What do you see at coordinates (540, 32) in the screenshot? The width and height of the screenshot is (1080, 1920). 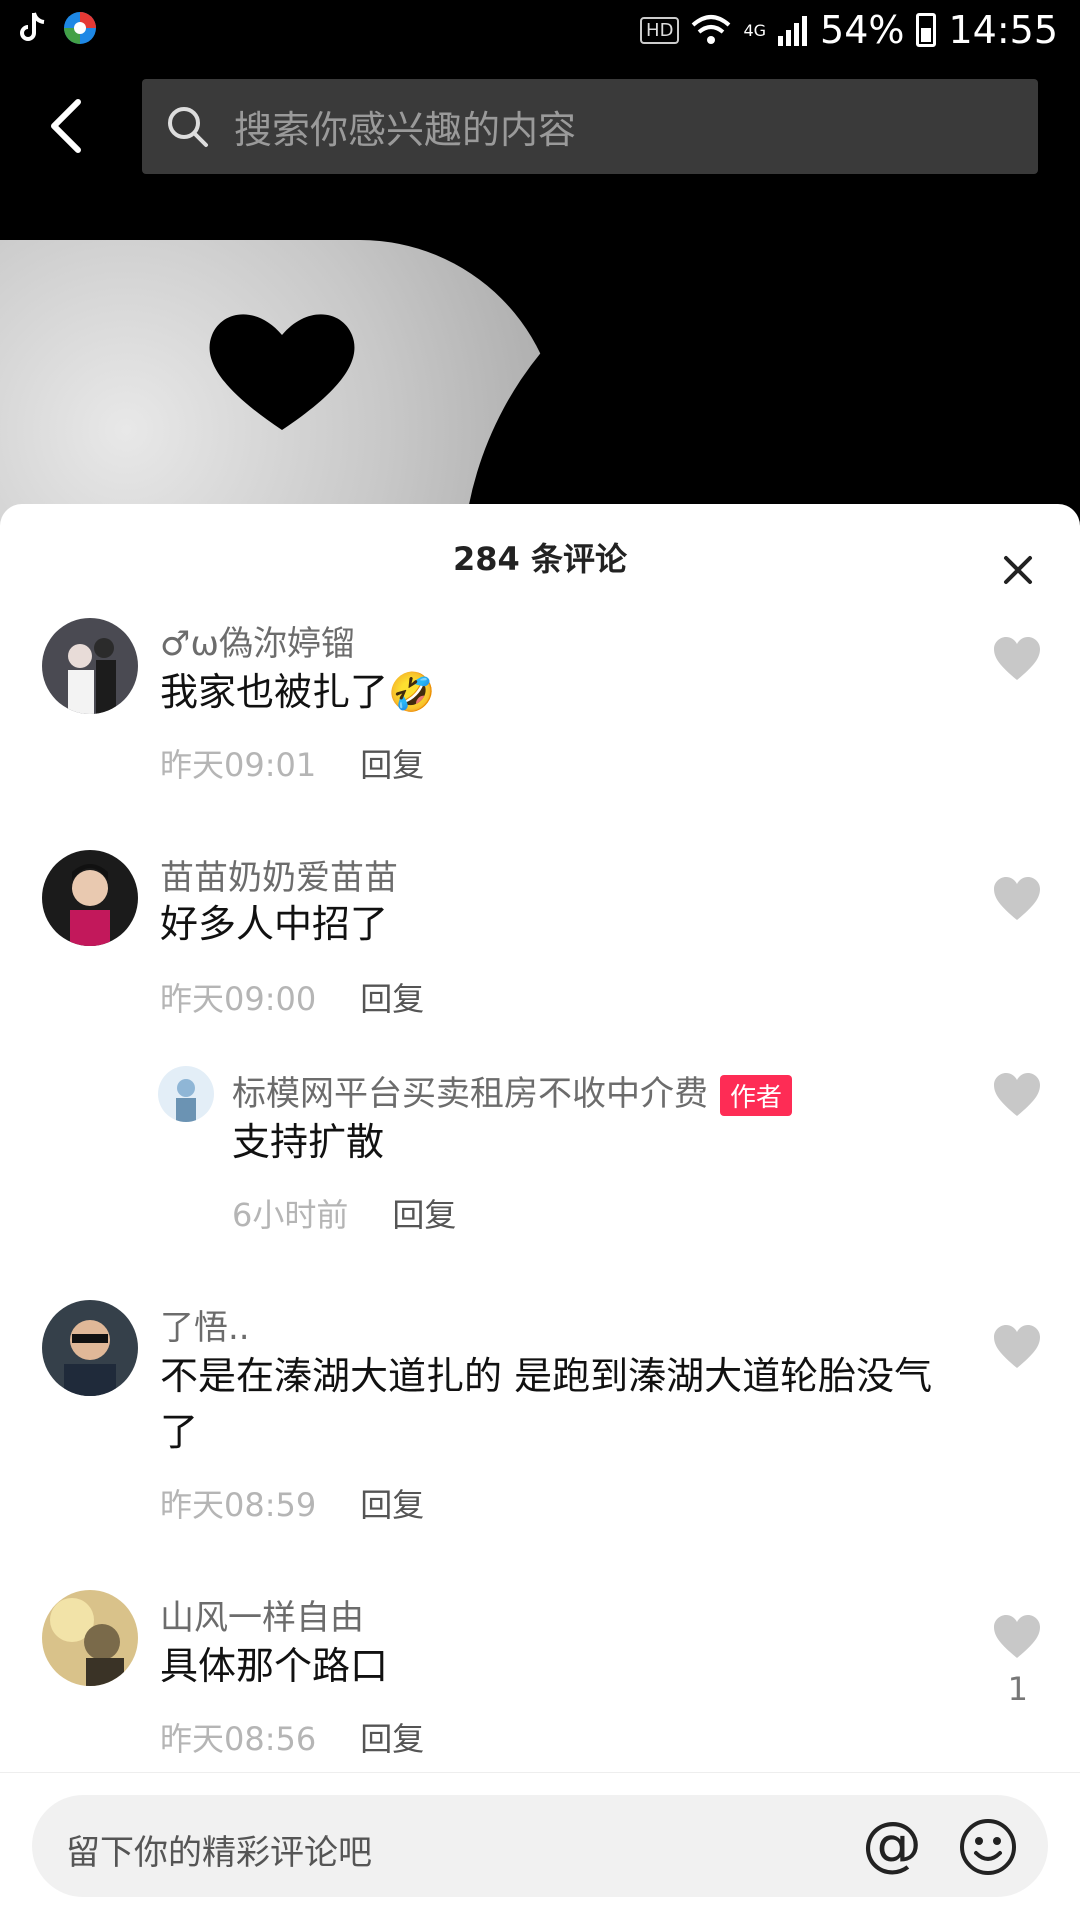 I see `status-bar: HD 4G 54% 14:55` at bounding box center [540, 32].